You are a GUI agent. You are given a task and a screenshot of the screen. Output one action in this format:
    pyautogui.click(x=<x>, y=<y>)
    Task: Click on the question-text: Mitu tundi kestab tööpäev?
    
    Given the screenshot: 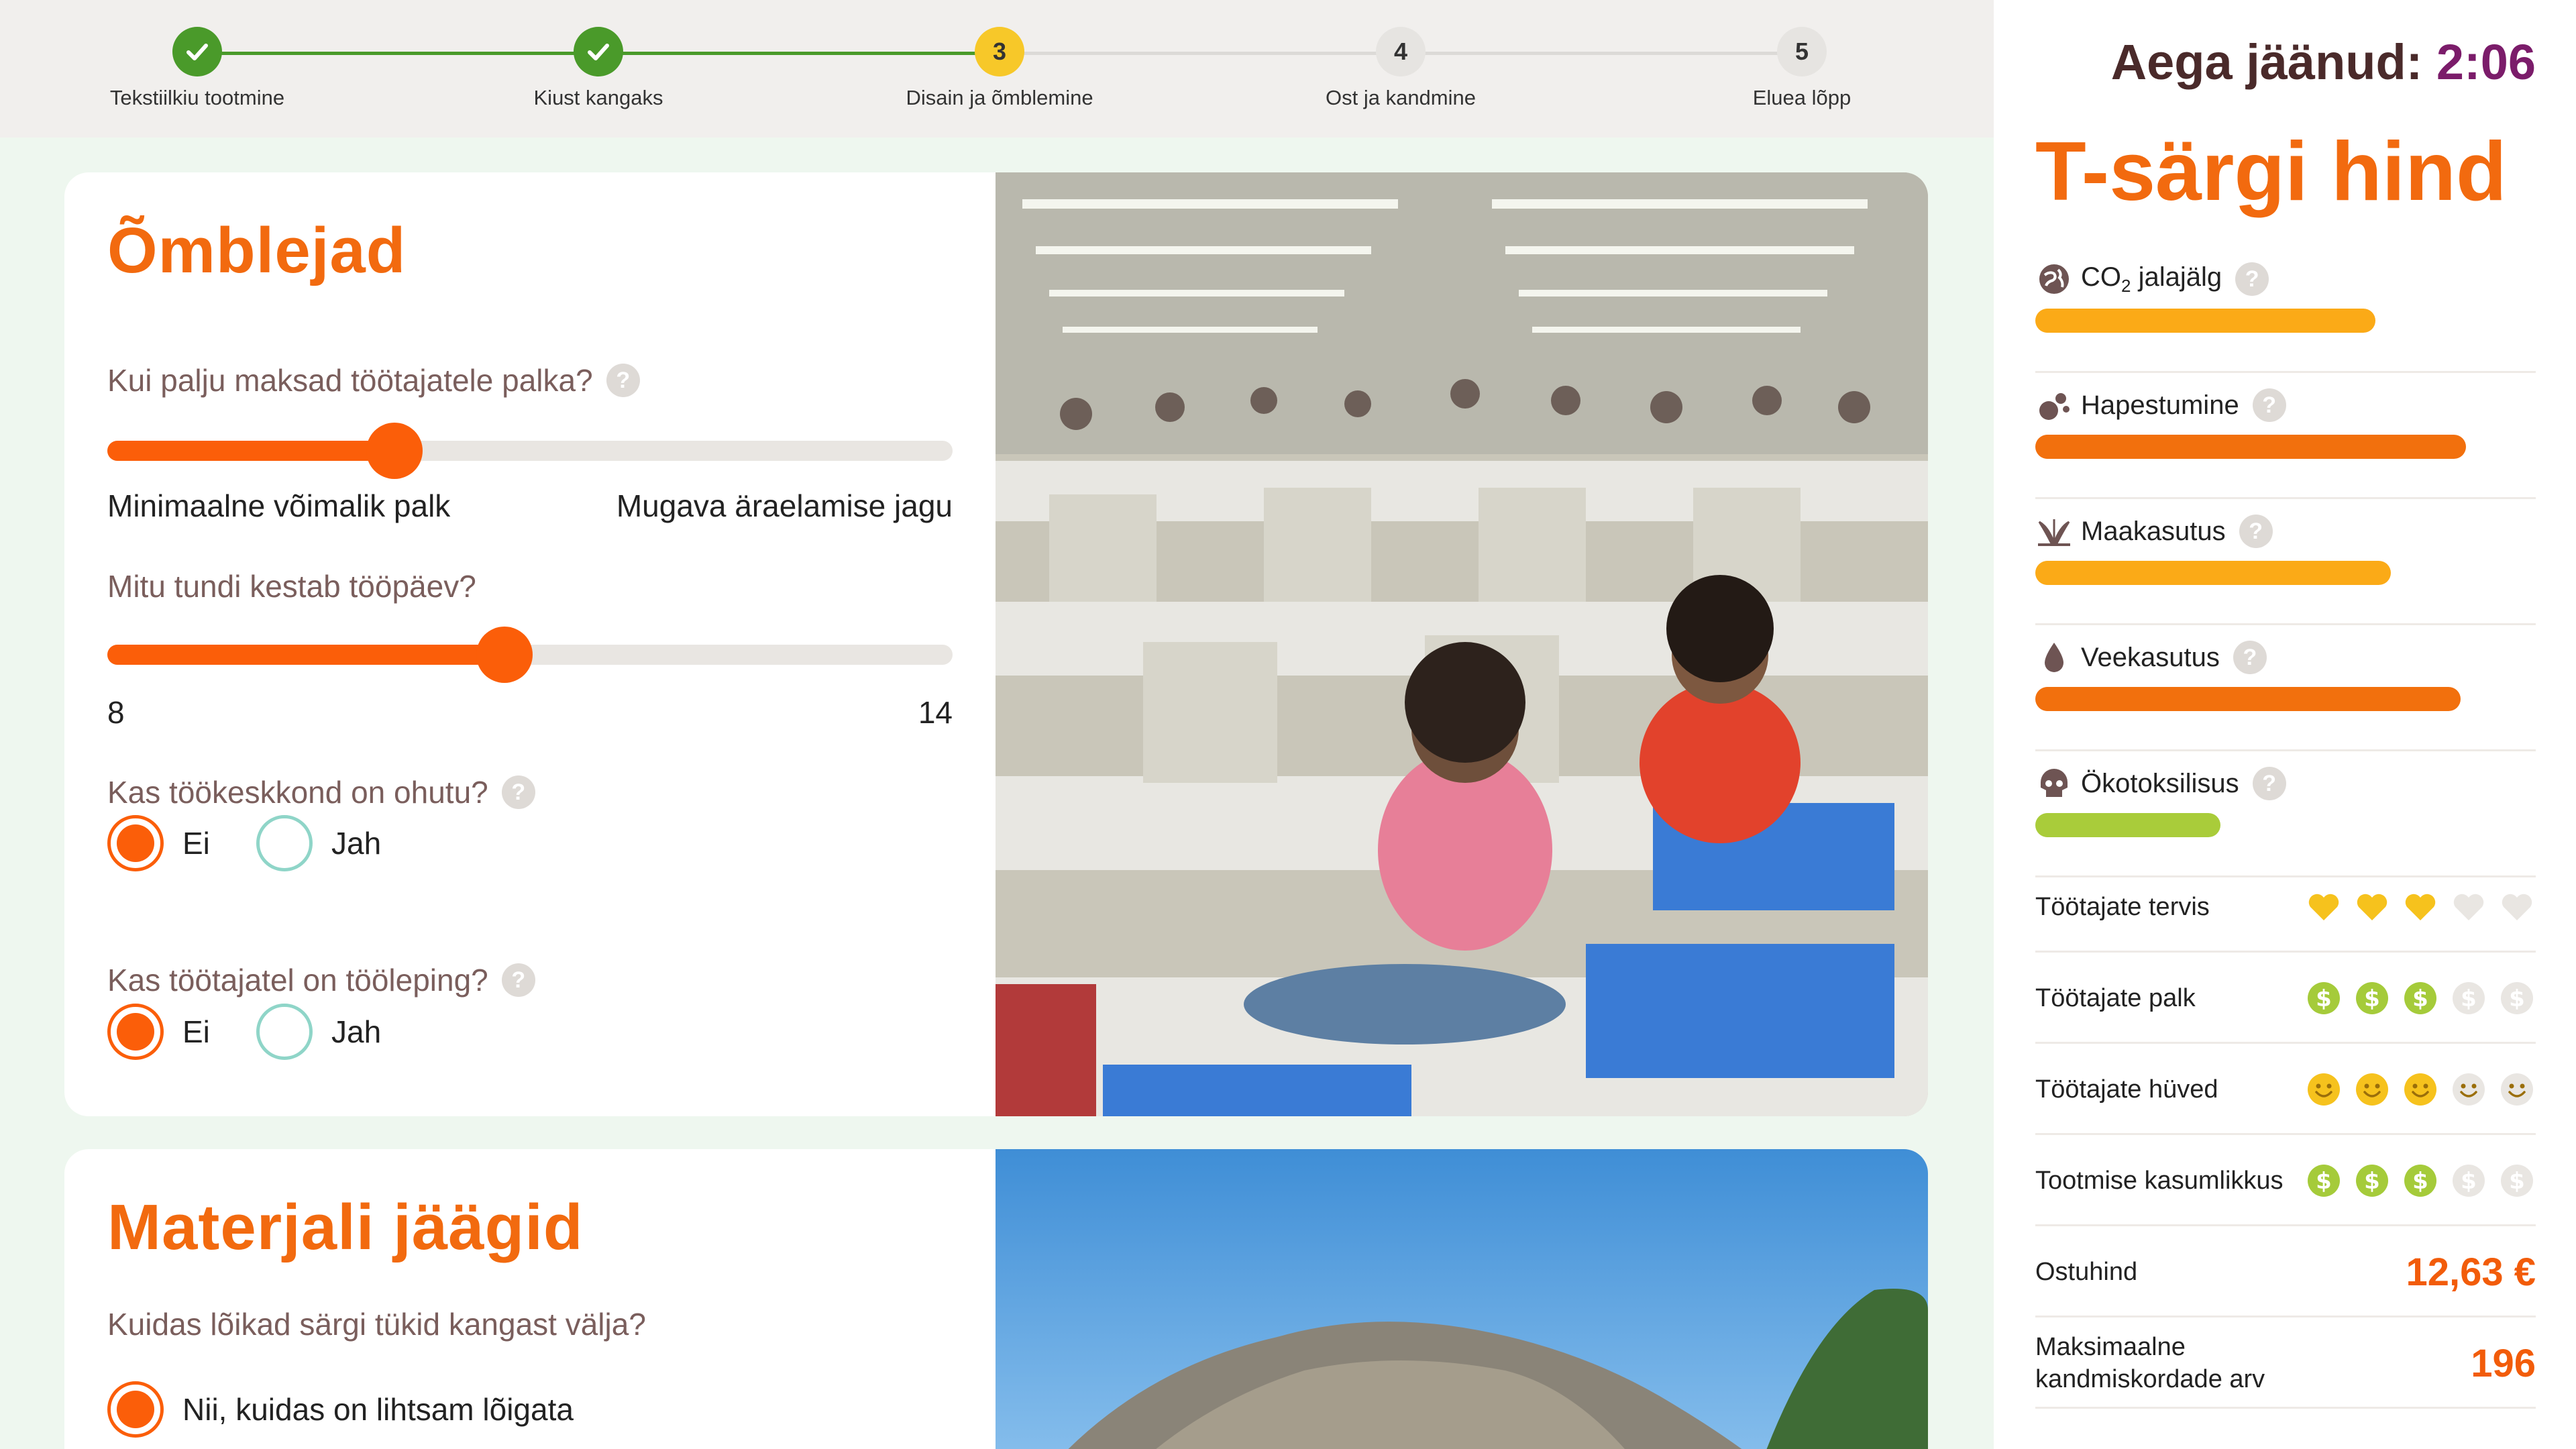 What is the action you would take?
    pyautogui.click(x=291, y=586)
    